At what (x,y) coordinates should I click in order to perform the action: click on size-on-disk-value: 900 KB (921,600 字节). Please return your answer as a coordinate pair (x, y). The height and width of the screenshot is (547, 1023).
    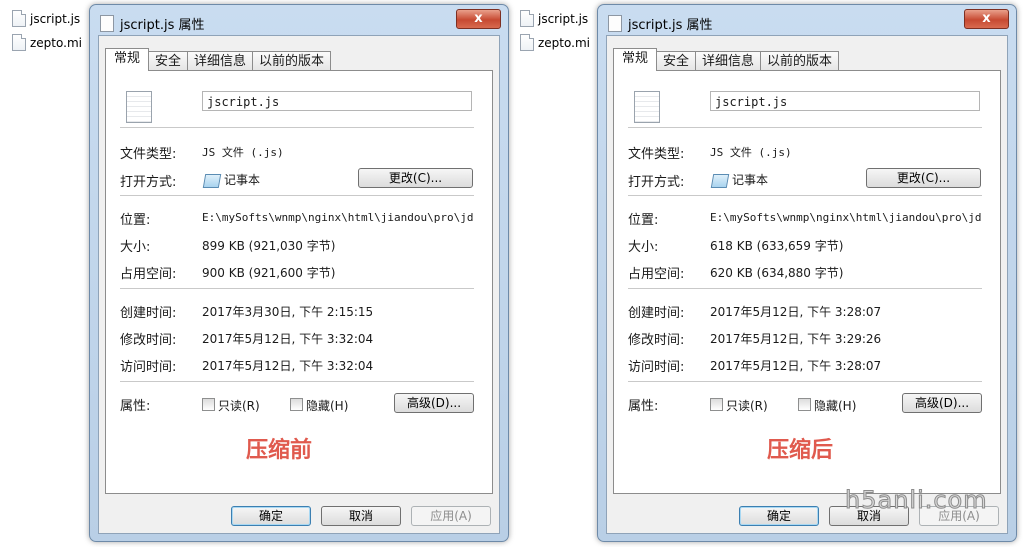
    Looking at the image, I should click on (269, 273).